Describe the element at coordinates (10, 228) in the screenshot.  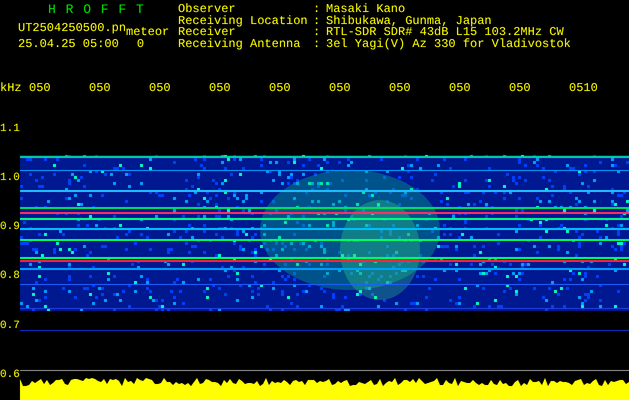
I see `axis-tick-label: 0.9` at that location.